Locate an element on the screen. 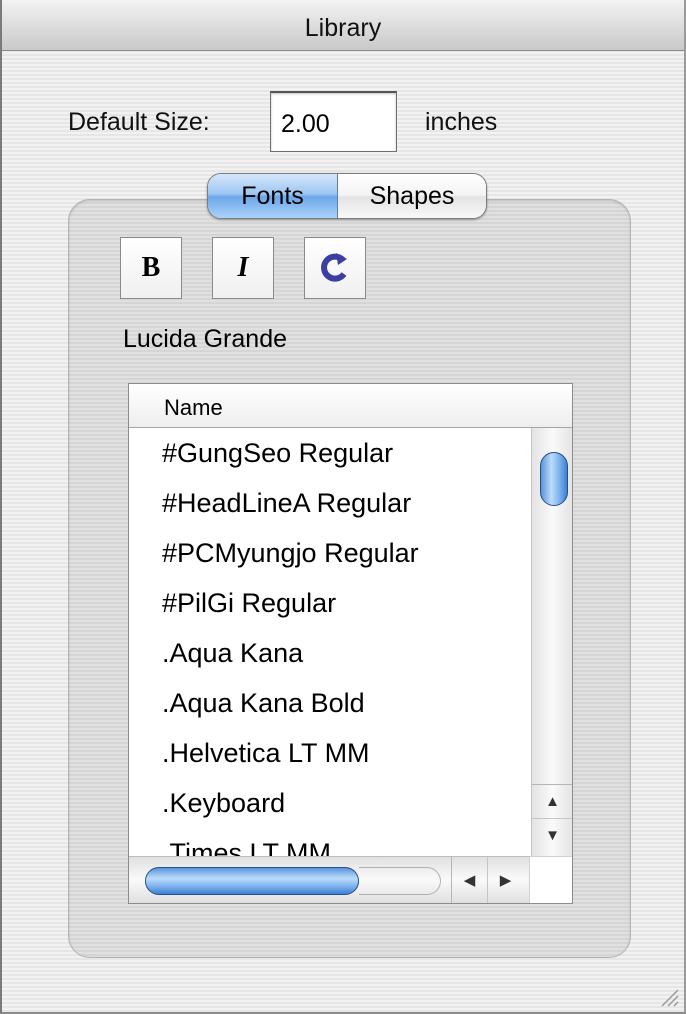  italic-button: I is located at coordinates (243, 268).